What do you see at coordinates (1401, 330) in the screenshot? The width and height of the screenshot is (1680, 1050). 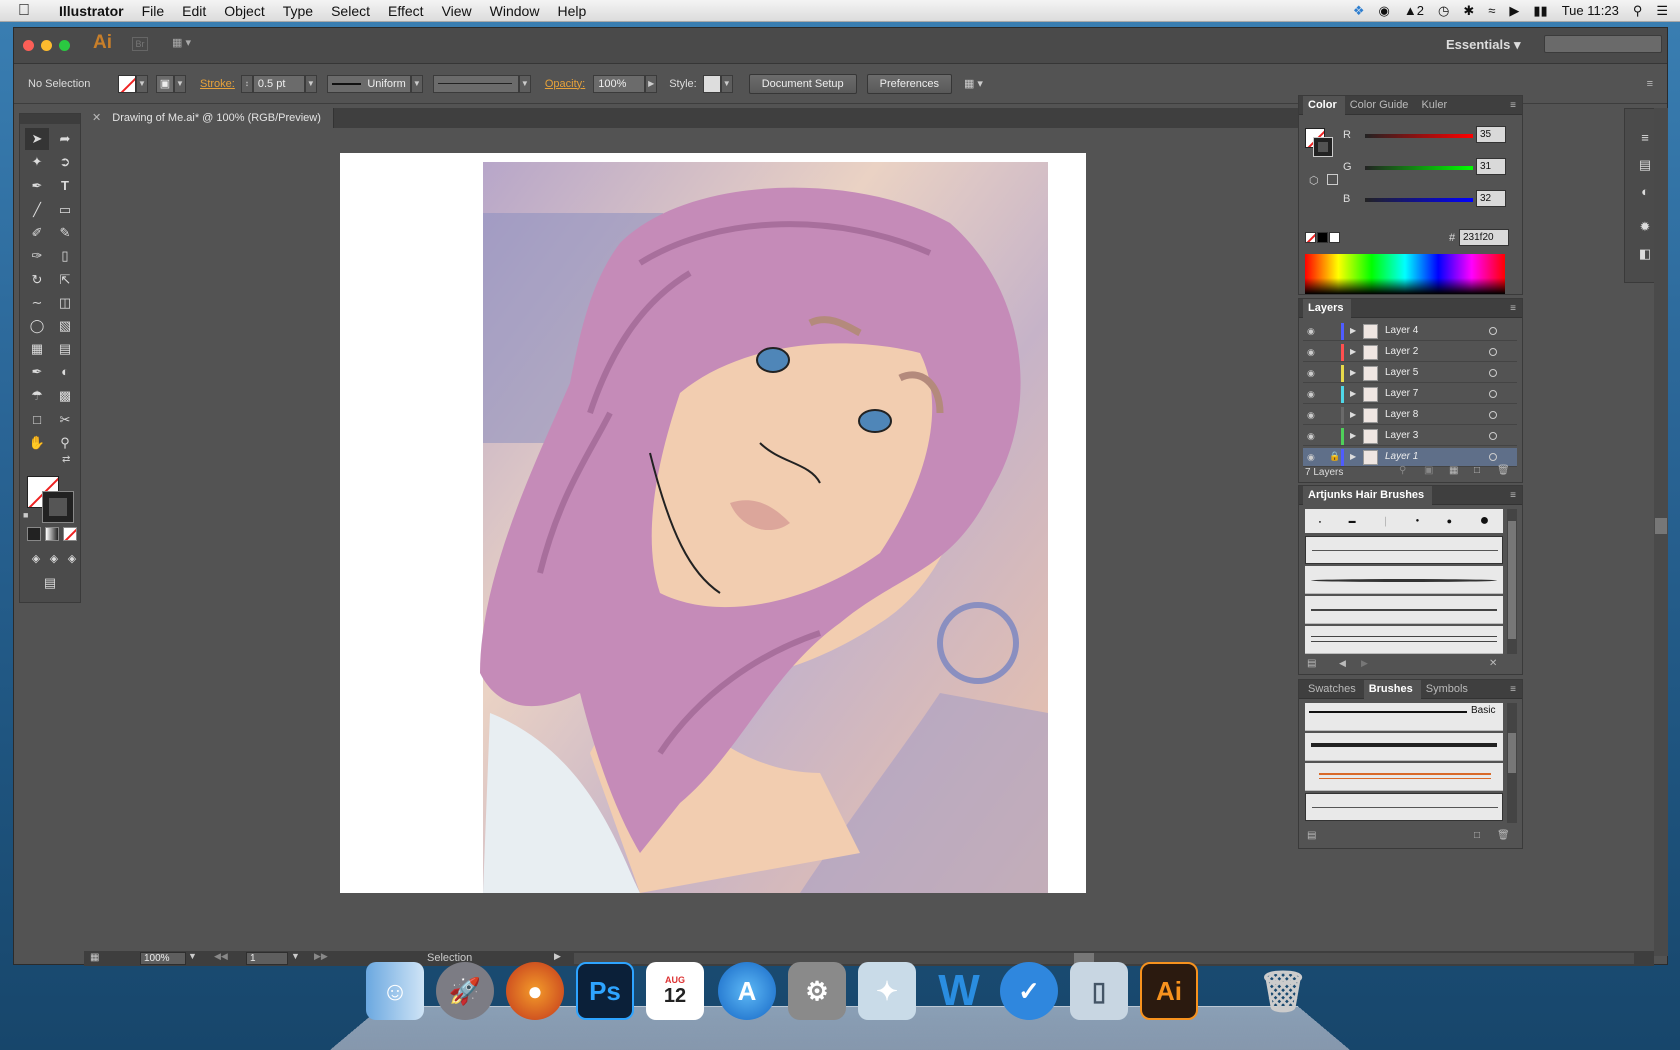 I see `layer-name: Layer 4` at bounding box center [1401, 330].